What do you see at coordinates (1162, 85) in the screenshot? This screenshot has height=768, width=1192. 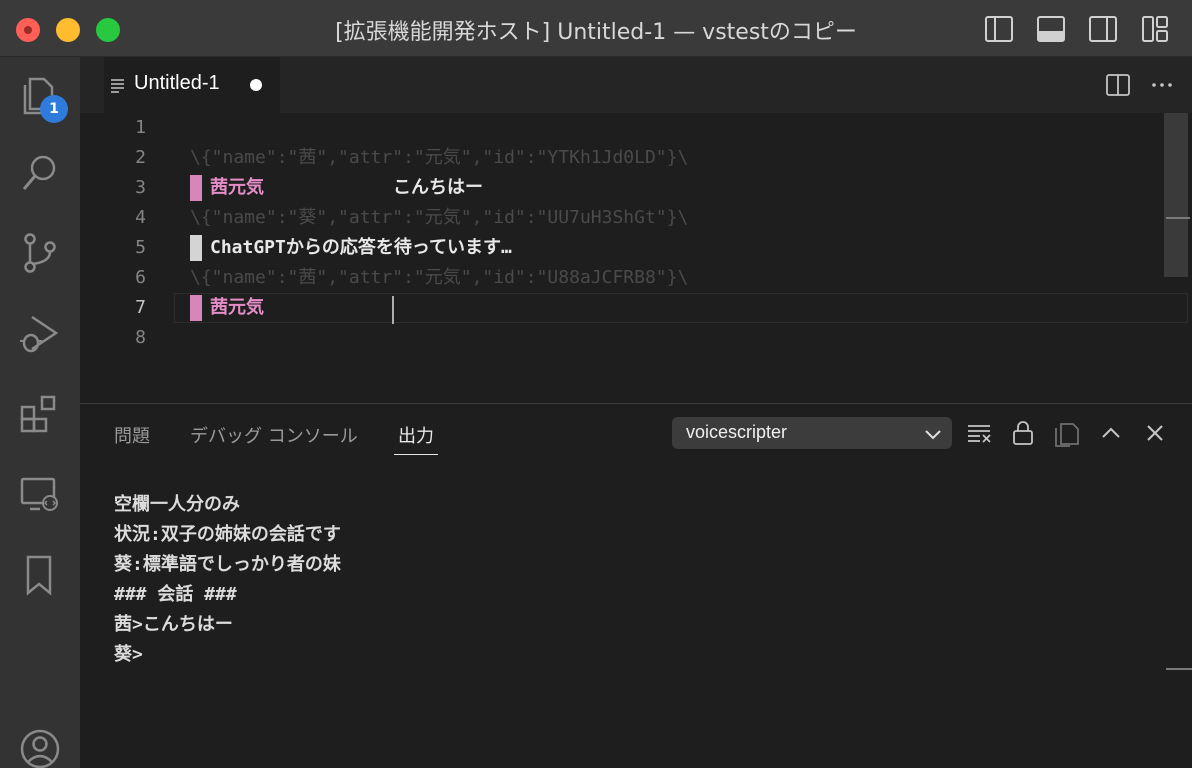 I see `more-actions-icon` at bounding box center [1162, 85].